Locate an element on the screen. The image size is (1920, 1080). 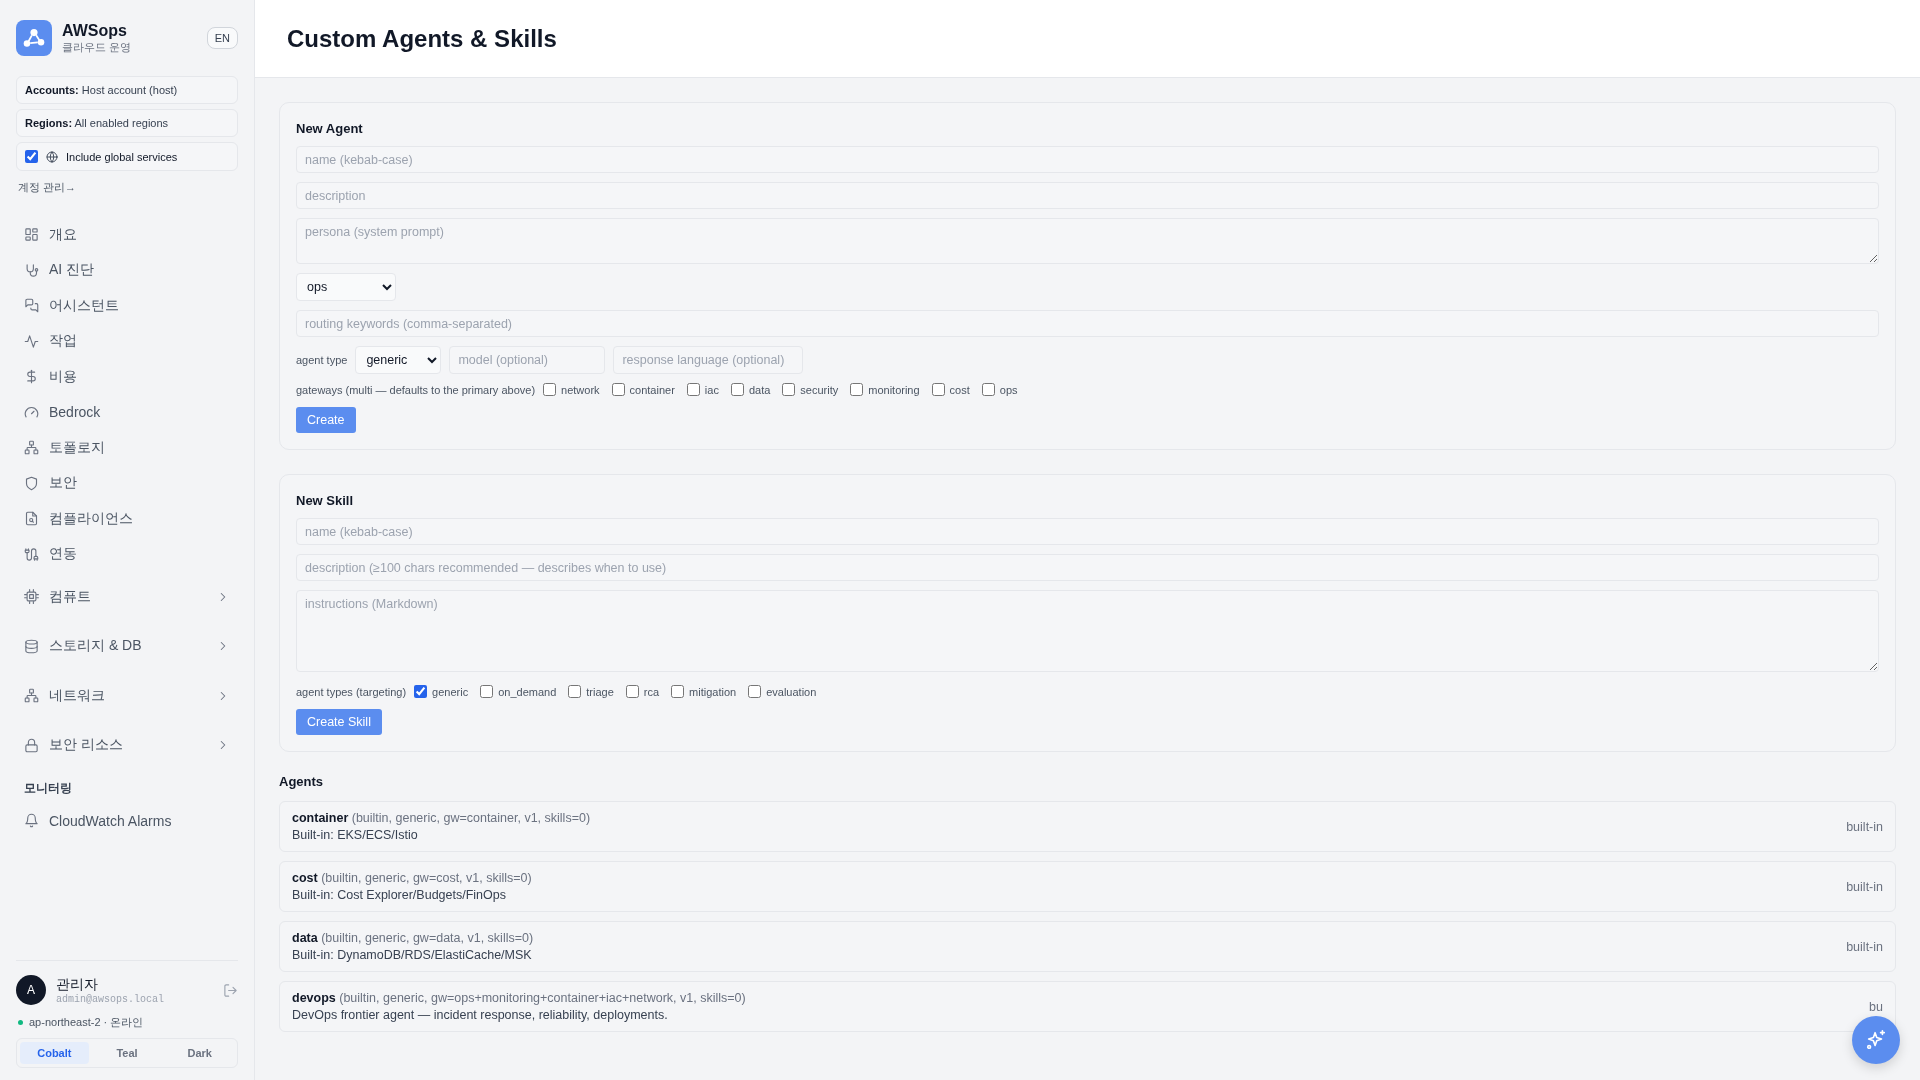
page-title: Custom Agents & Skills is located at coordinates (422, 38).